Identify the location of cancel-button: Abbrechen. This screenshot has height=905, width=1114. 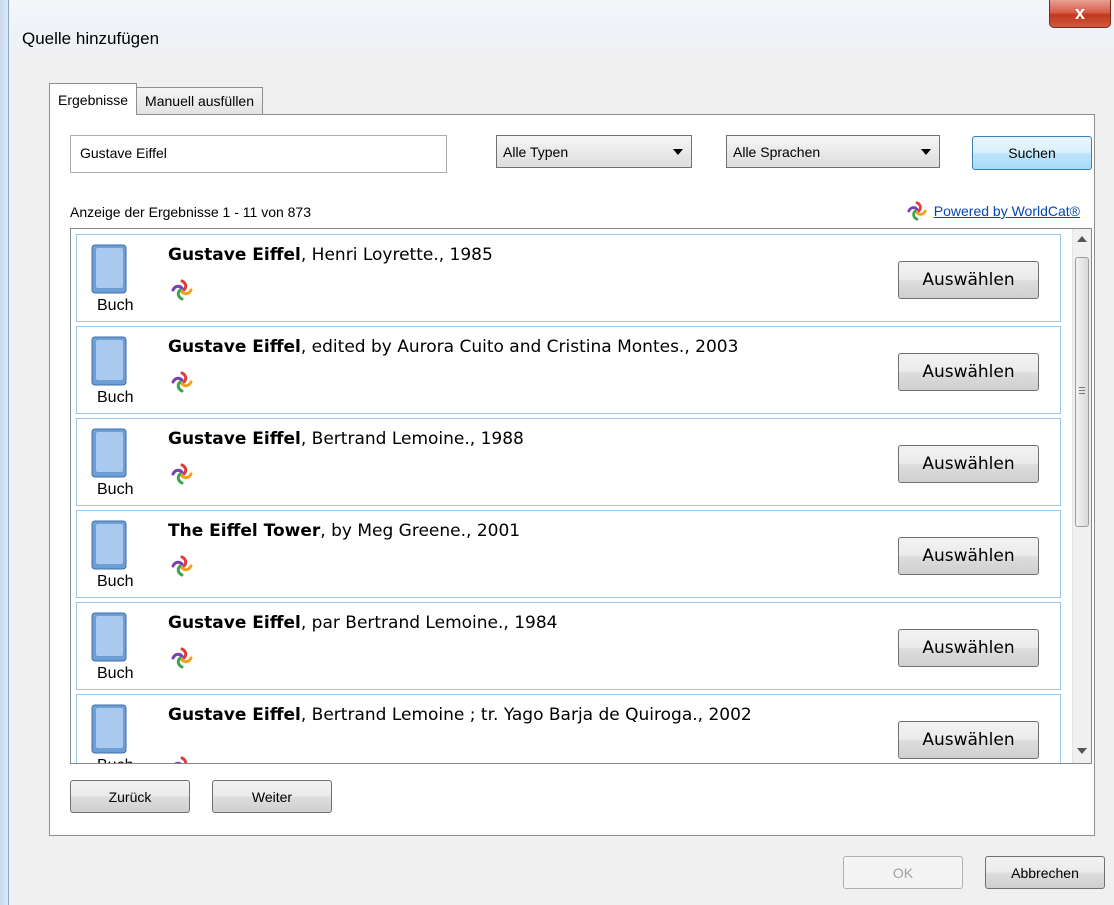
(1045, 872).